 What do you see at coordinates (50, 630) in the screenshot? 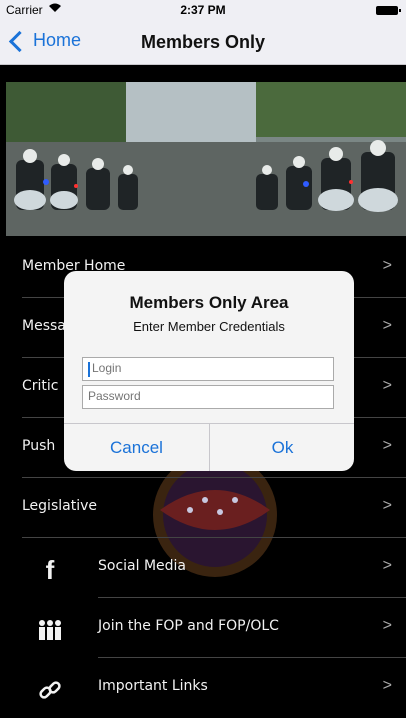
I see `people-icon` at bounding box center [50, 630].